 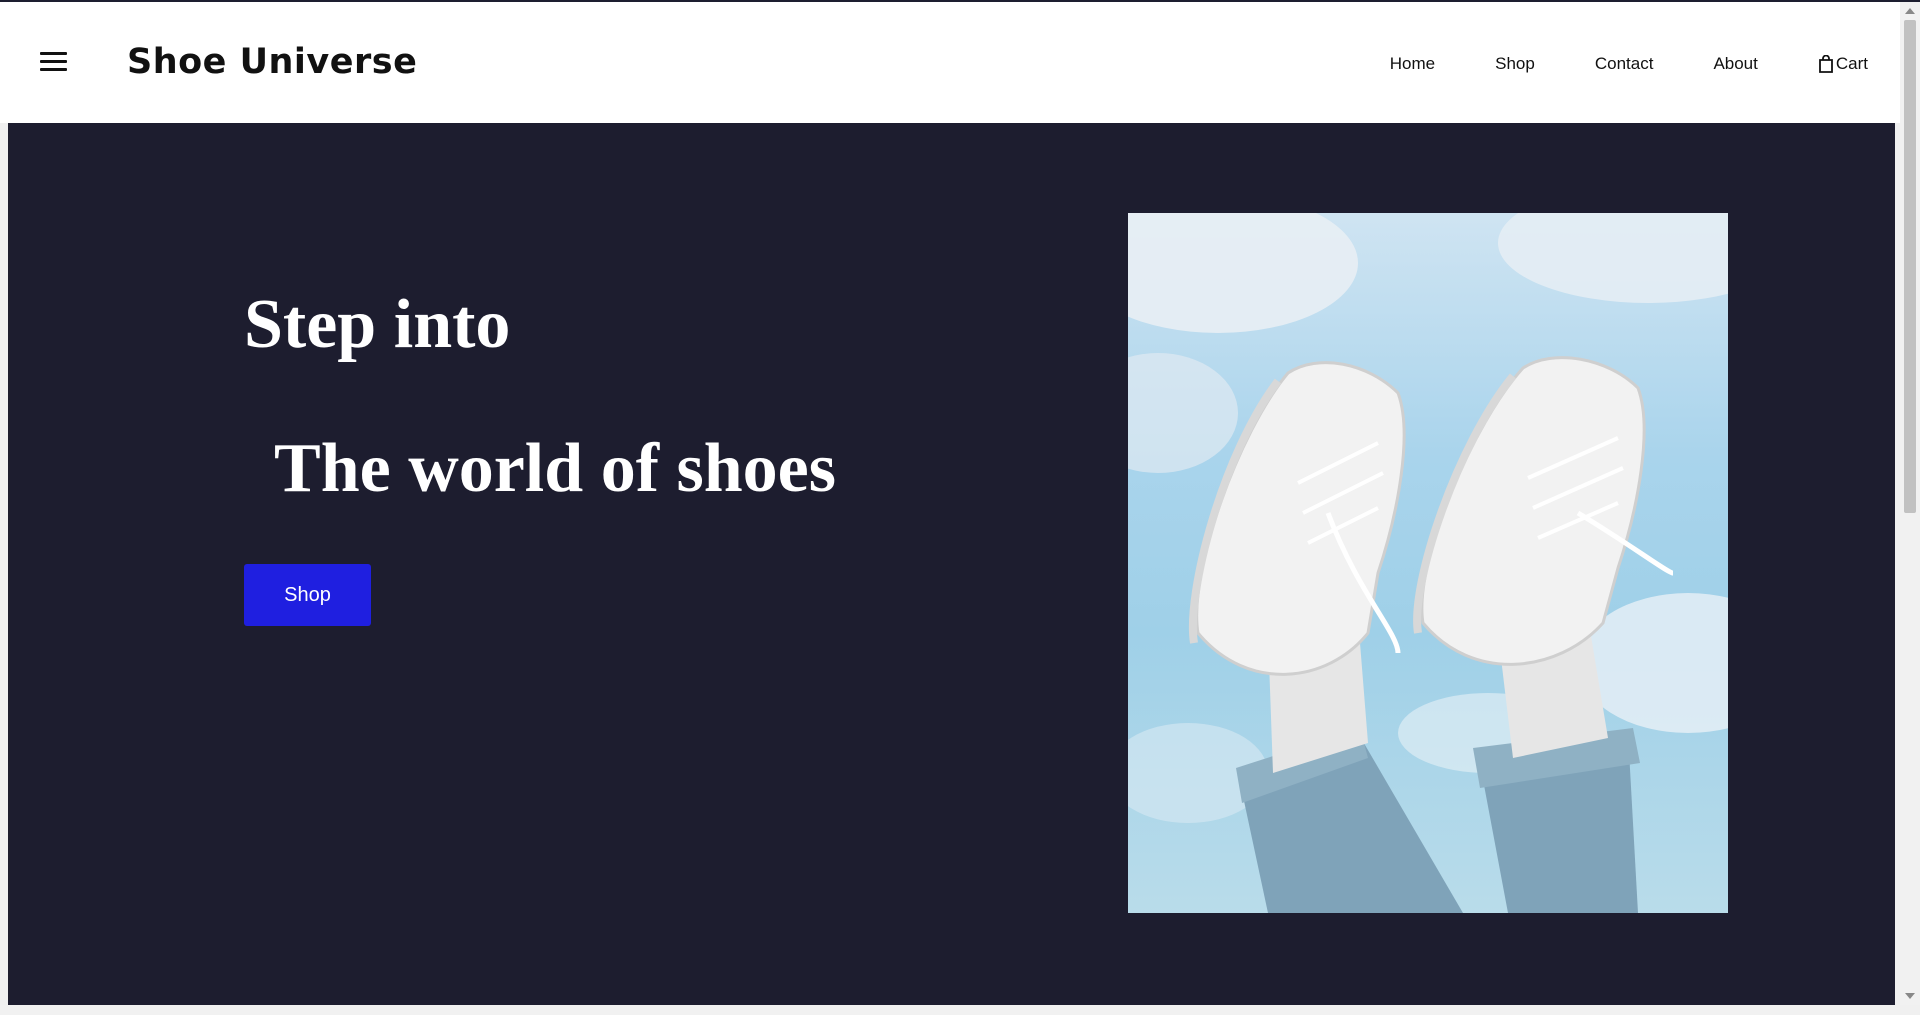 What do you see at coordinates (1910, 11) in the screenshot?
I see `scroll-up-arrow-icon` at bounding box center [1910, 11].